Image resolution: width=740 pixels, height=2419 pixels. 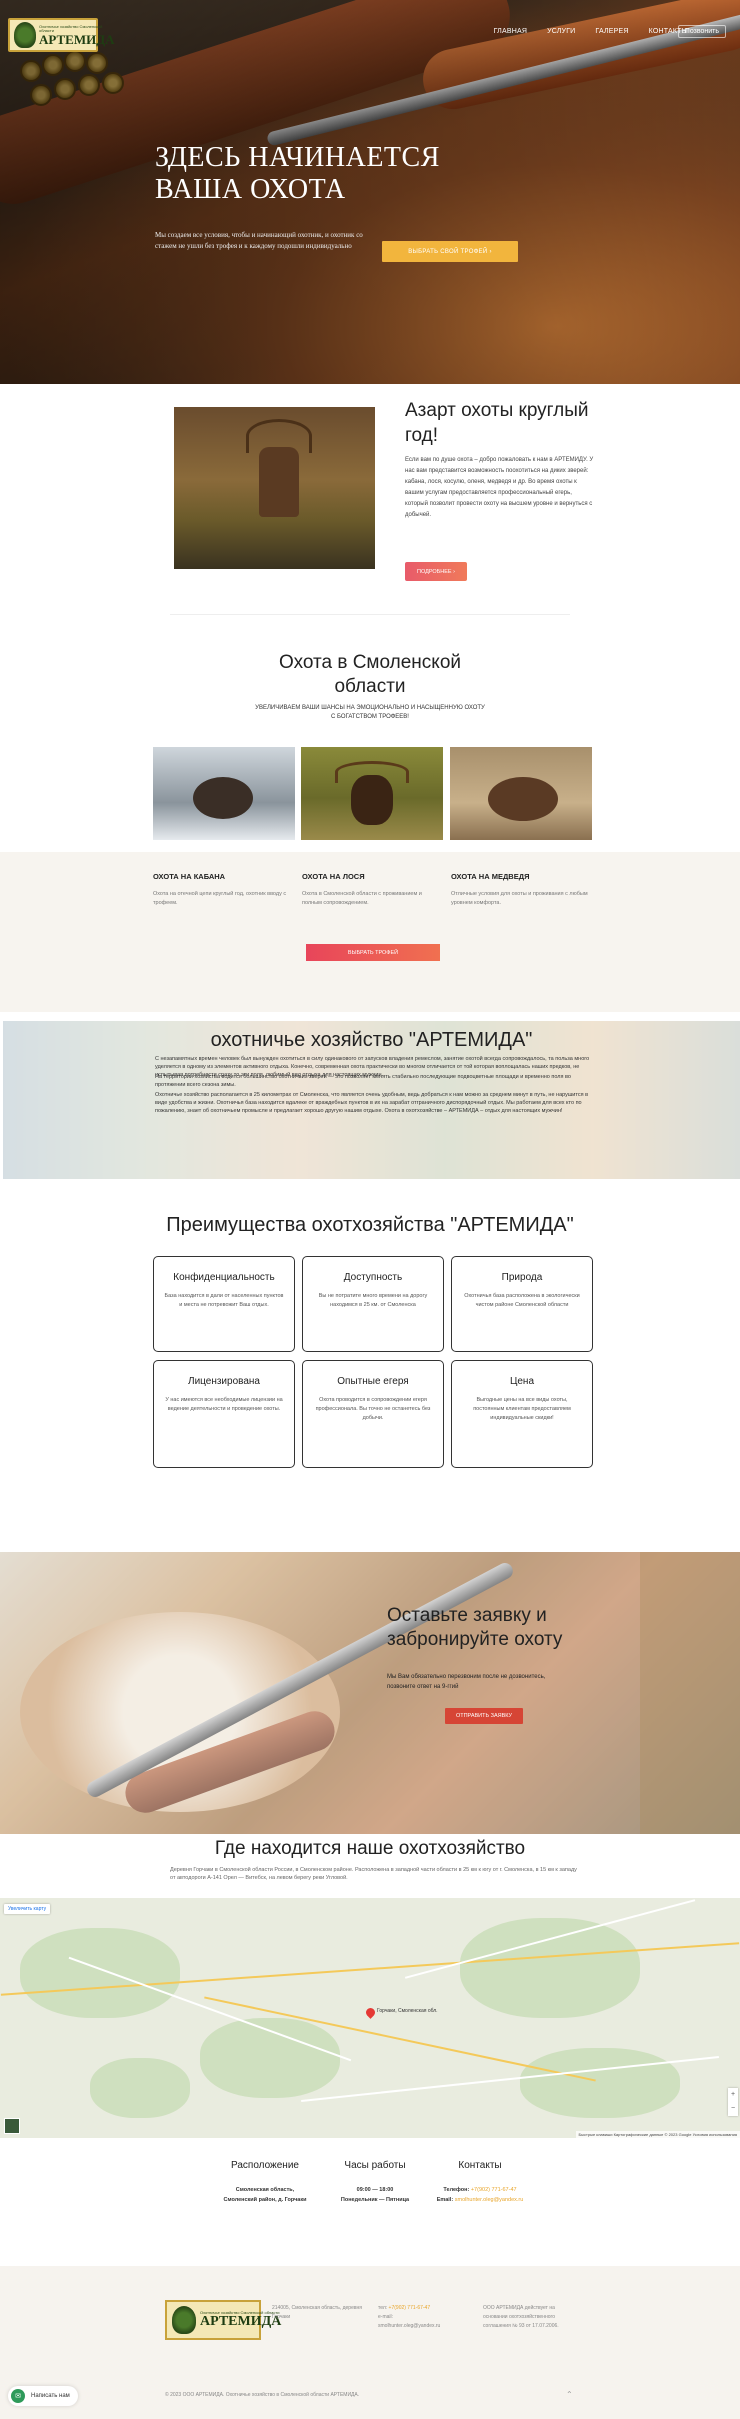 I want to click on hours-heading: Часы работы, so click(x=375, y=2165).